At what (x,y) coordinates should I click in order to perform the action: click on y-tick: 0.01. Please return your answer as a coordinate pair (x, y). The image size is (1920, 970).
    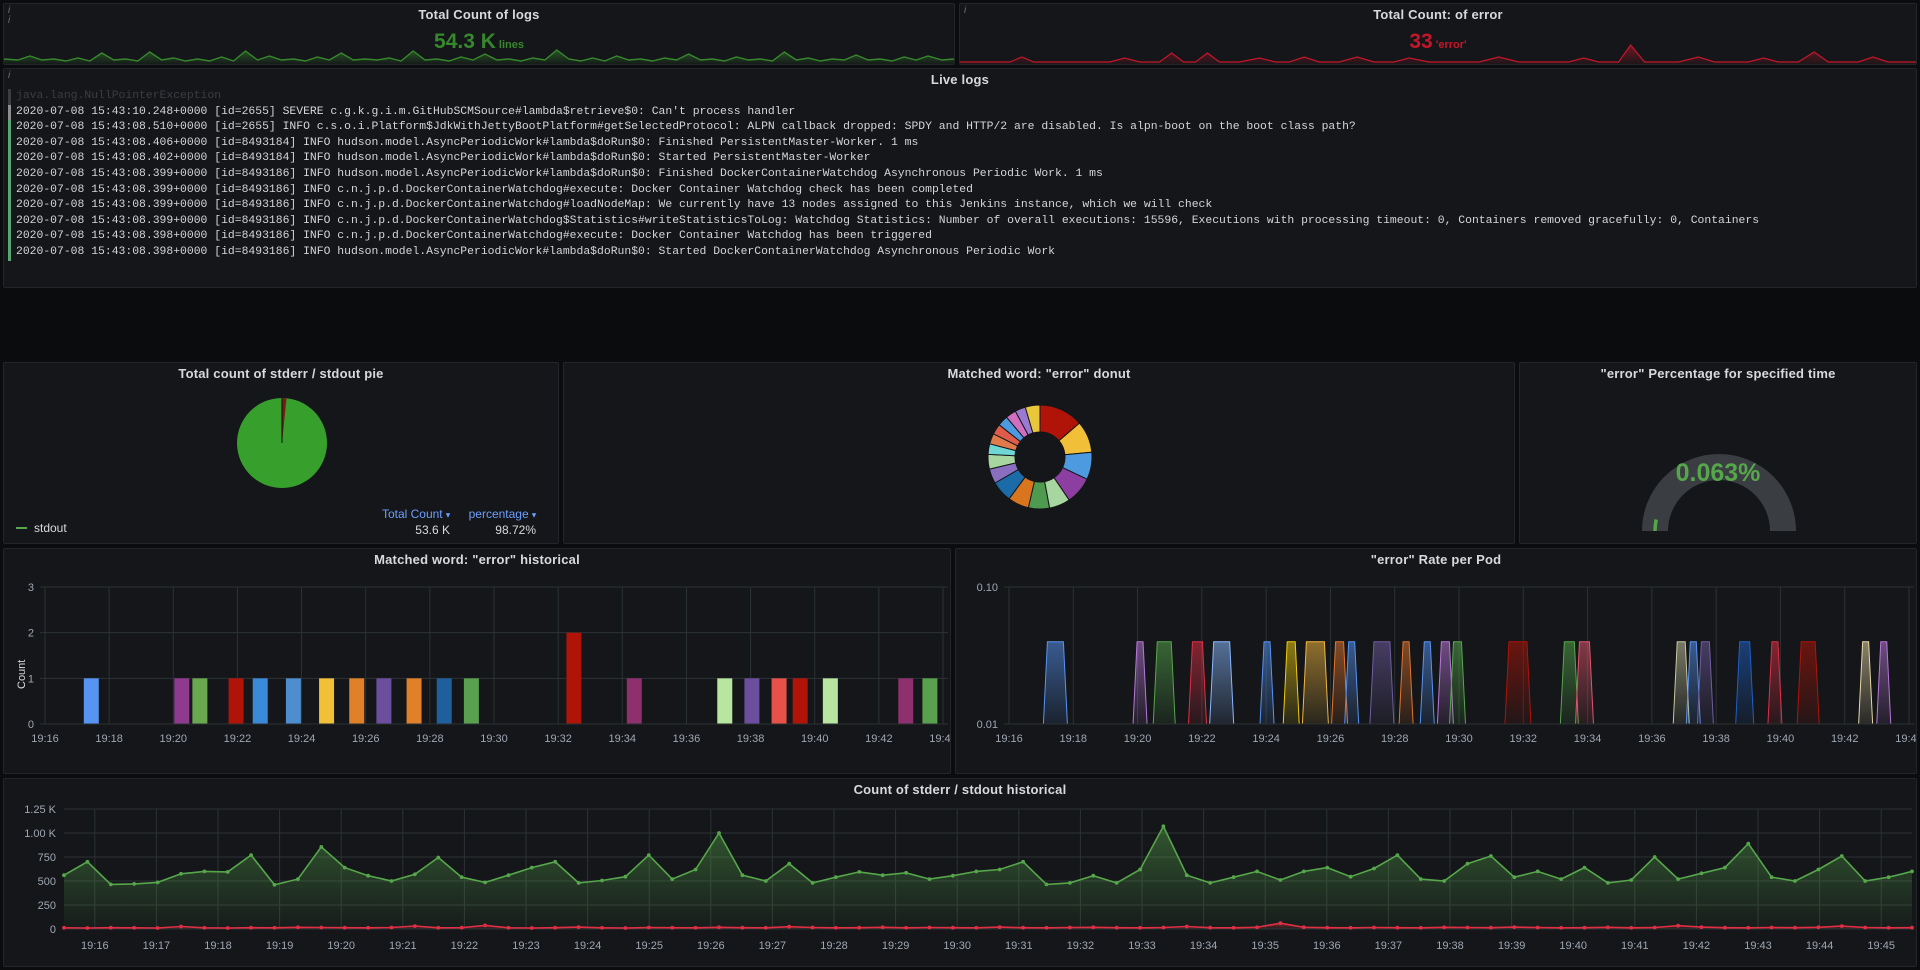
    Looking at the image, I should click on (987, 725).